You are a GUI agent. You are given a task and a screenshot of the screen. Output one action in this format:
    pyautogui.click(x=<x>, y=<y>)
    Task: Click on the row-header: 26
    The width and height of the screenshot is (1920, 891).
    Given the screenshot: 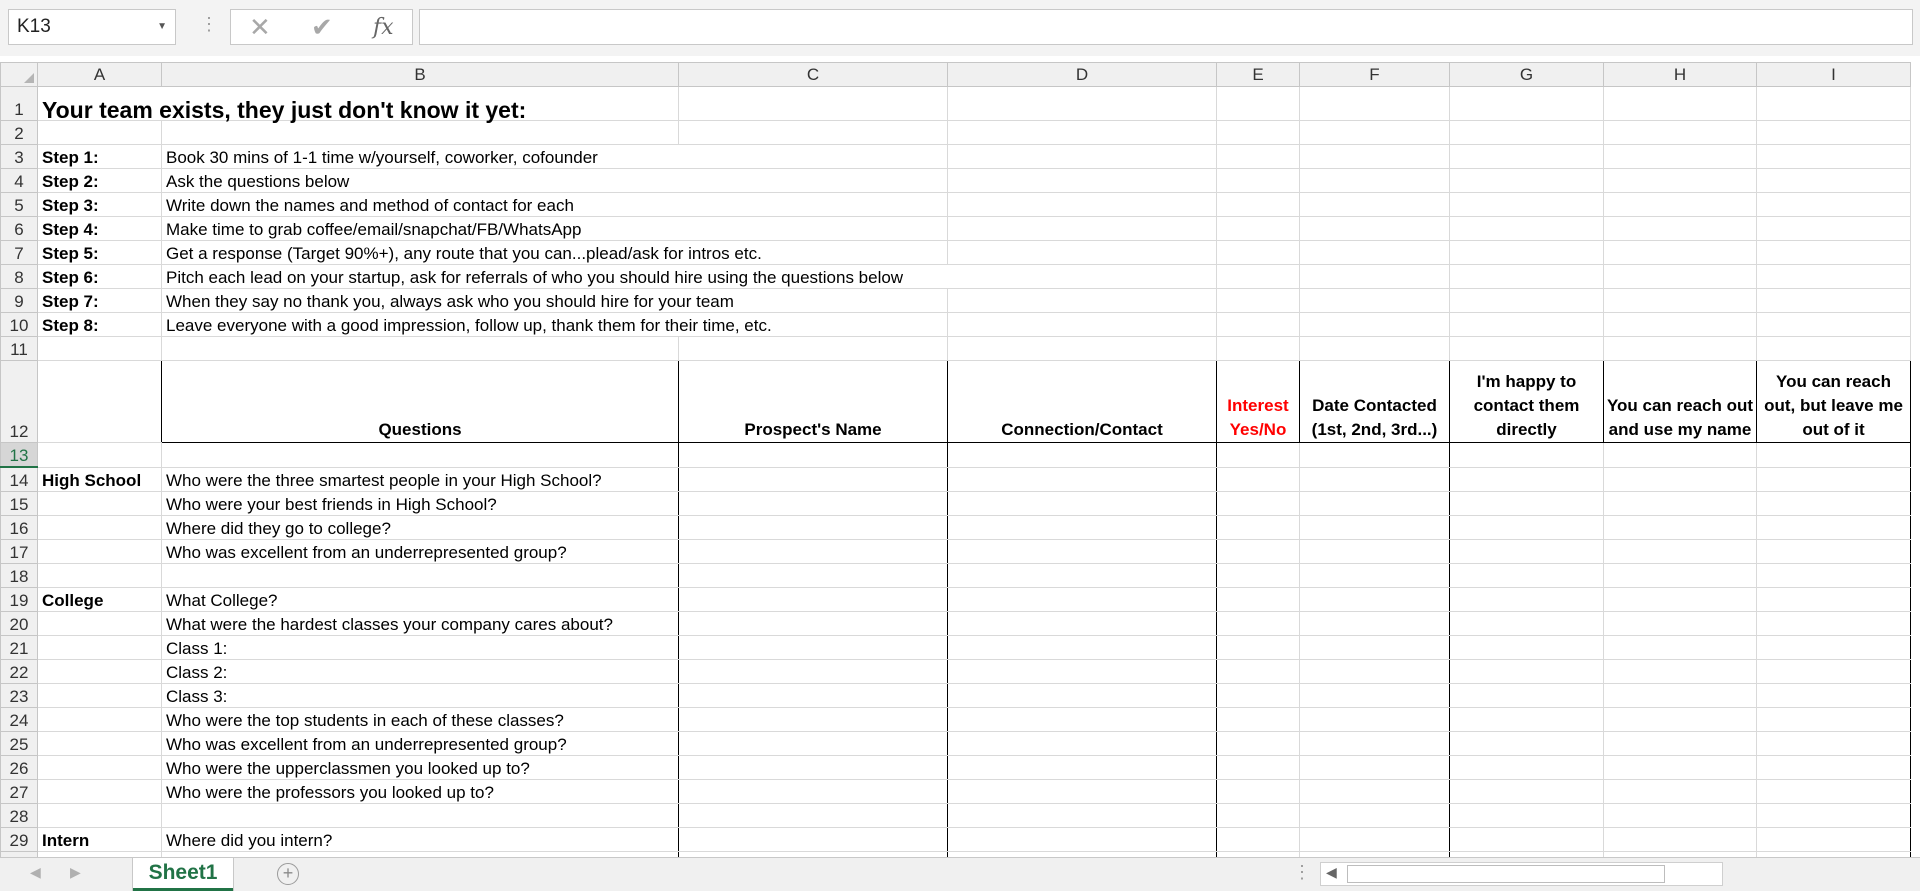 What is the action you would take?
    pyautogui.click(x=19, y=767)
    